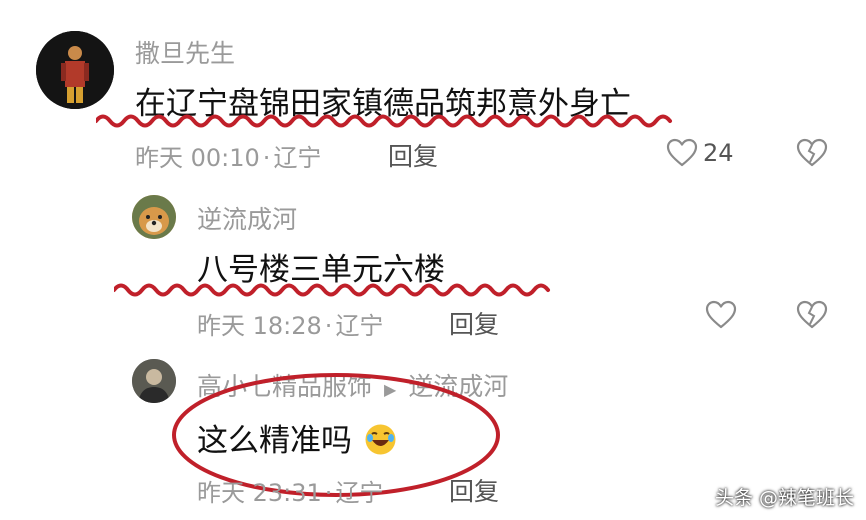  Describe the element at coordinates (247, 218) in the screenshot. I see `comment-username: 逆流成河` at that location.